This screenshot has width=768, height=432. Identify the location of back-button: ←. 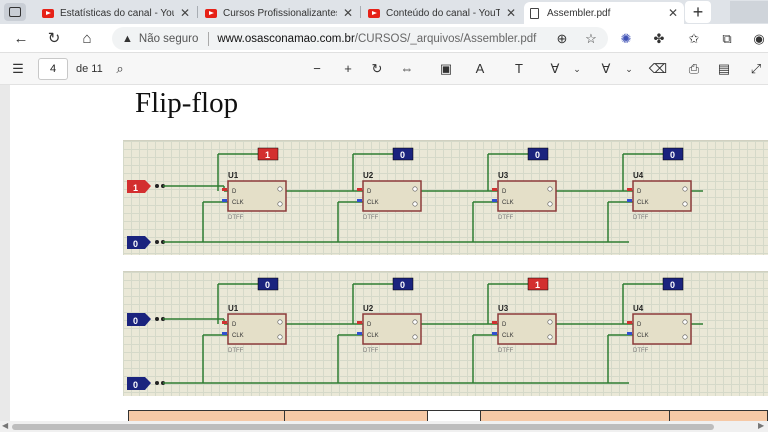
(21, 39).